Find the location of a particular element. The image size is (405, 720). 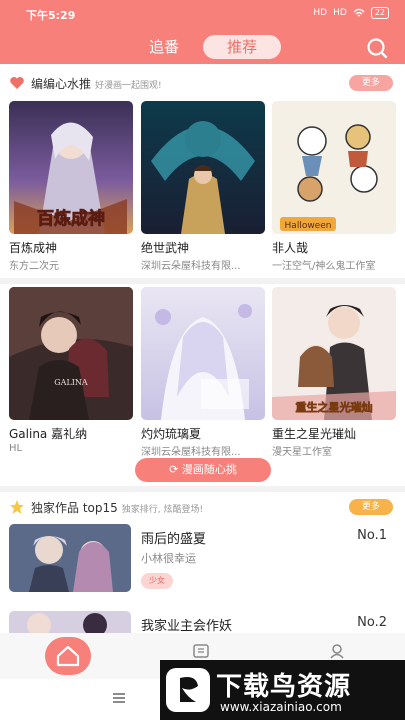

comic-name: 百炼成神 is located at coordinates (33, 248).